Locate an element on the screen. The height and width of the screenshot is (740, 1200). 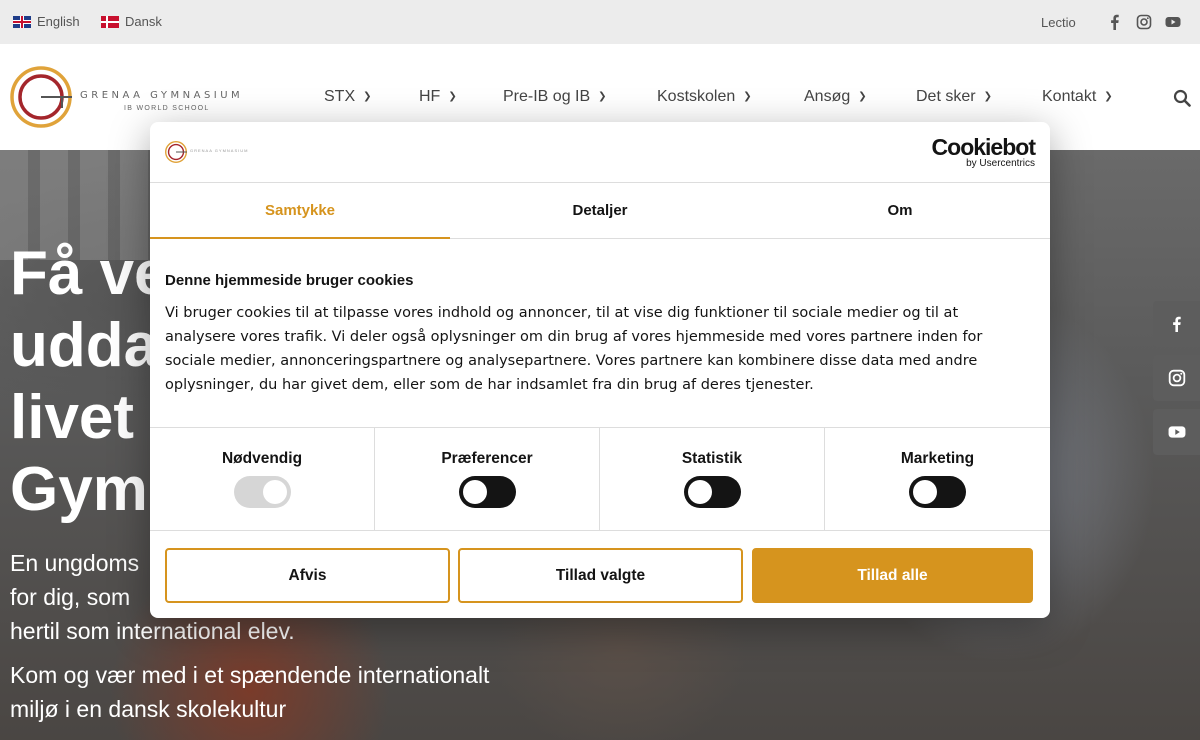
nav-label: Det sker is located at coordinates (946, 96).